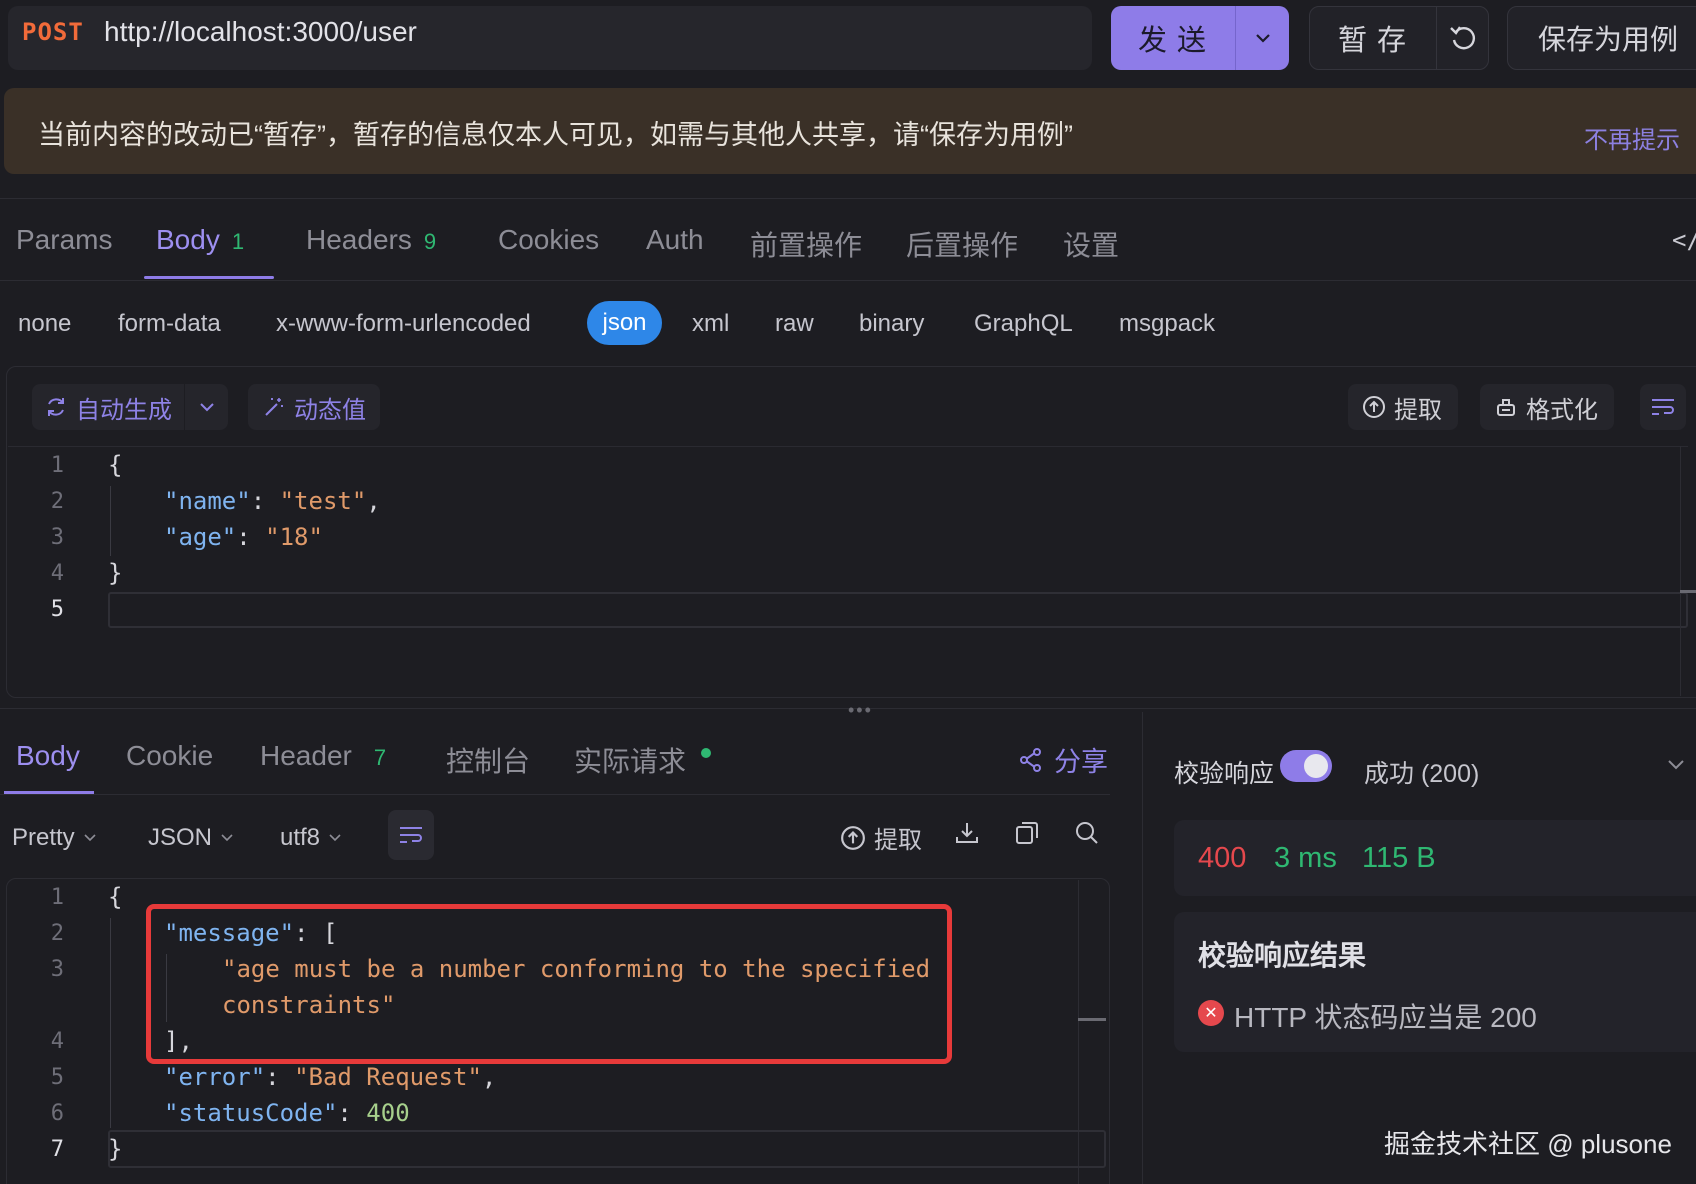  Describe the element at coordinates (1688, 591) in the screenshot. I see `editor-scrollbar-marker` at that location.